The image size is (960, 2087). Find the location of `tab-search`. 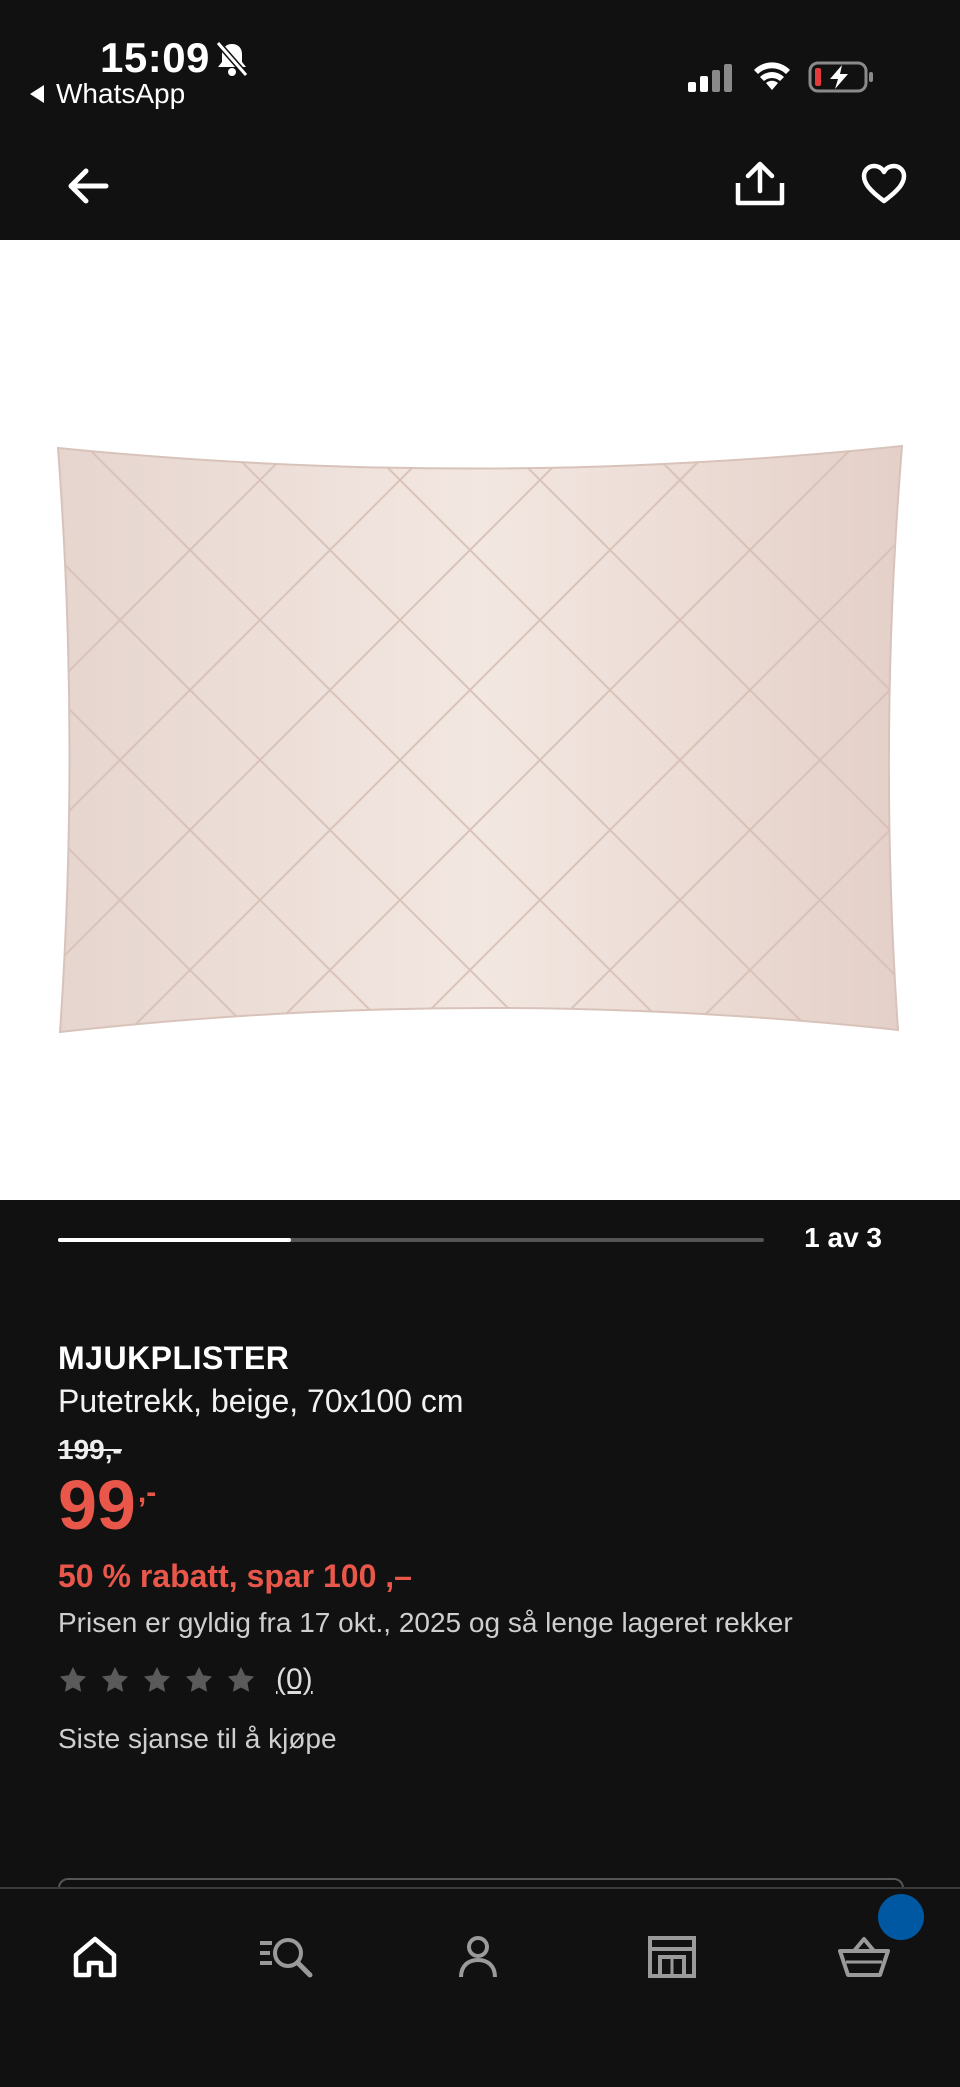

tab-search is located at coordinates (286, 1957).